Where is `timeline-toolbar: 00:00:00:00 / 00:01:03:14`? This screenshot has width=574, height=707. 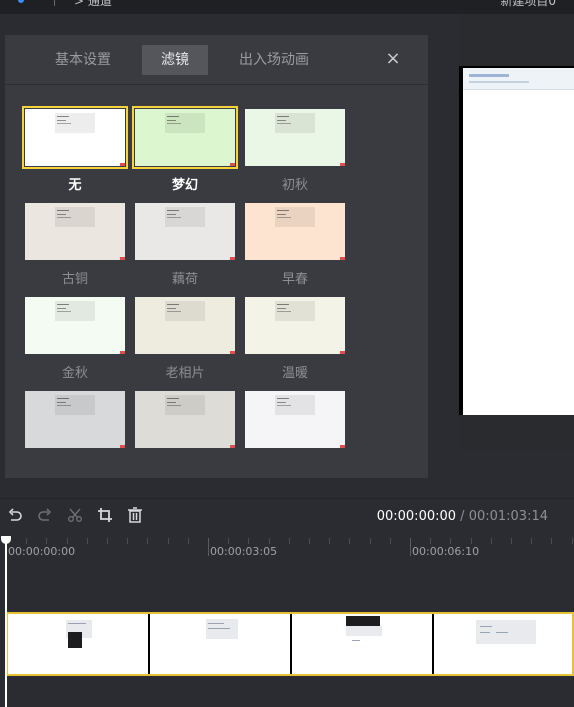 timeline-toolbar: 00:00:00:00 / 00:01:03:14 is located at coordinates (287, 518).